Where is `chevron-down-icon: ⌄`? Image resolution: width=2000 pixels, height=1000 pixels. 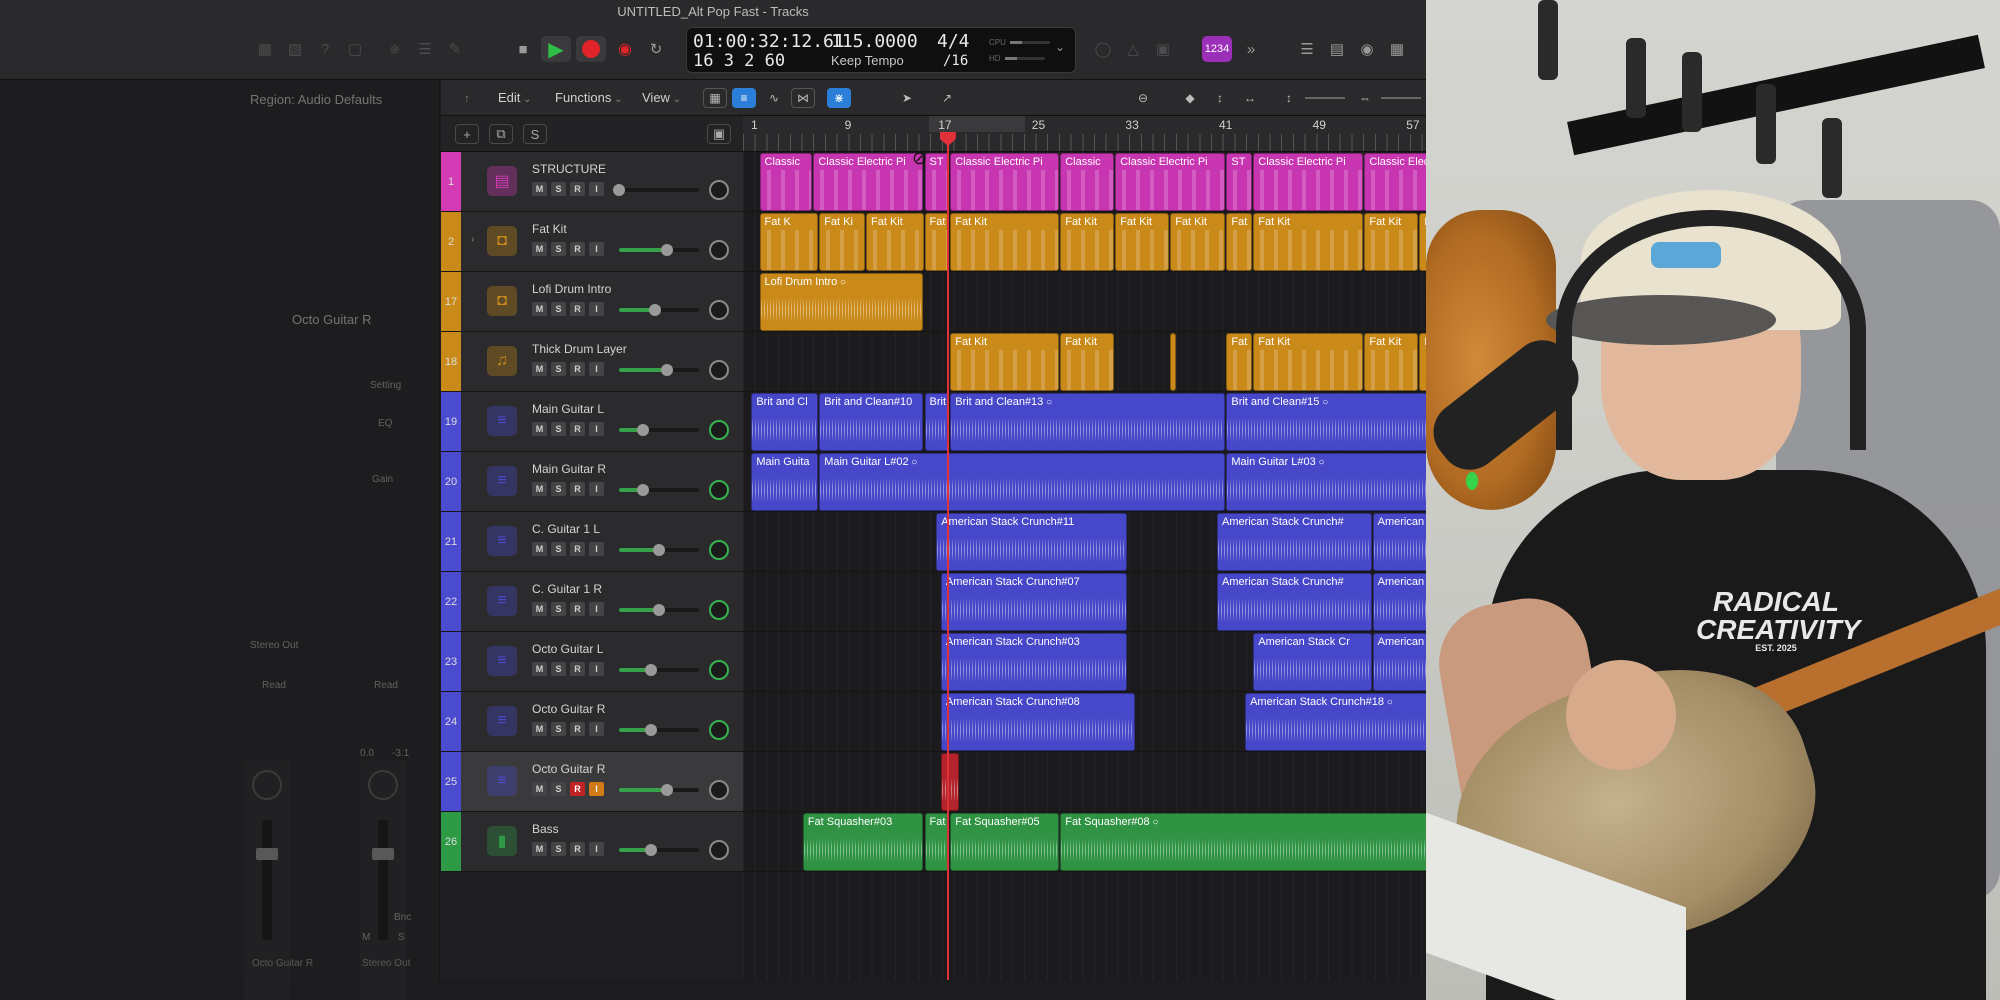 chevron-down-icon: ⌄ is located at coordinates (1060, 47).